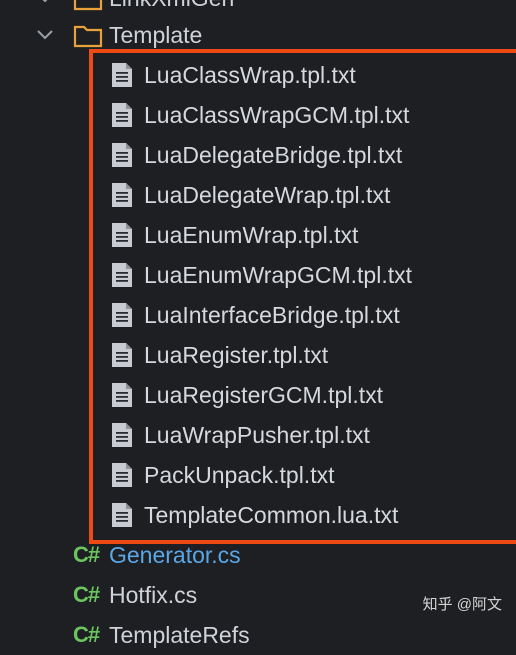  I want to click on tree-row-file: LuaInterfaceBridge.tpl.txt, so click(258, 315).